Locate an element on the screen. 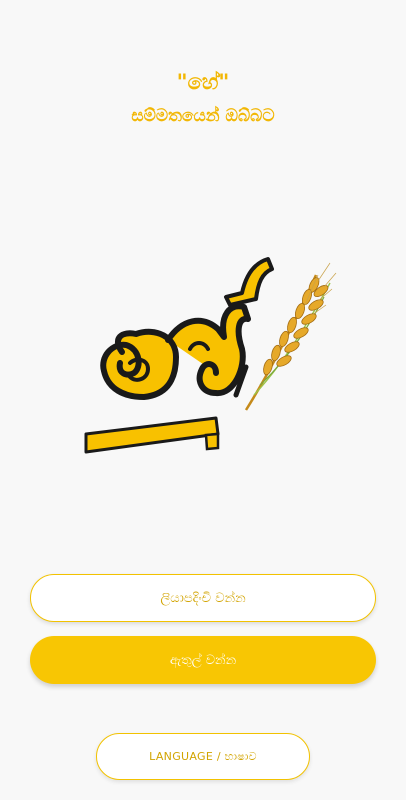 The width and height of the screenshot is (406, 800). login-button: ඇතුල් වන්න is located at coordinates (203, 660).